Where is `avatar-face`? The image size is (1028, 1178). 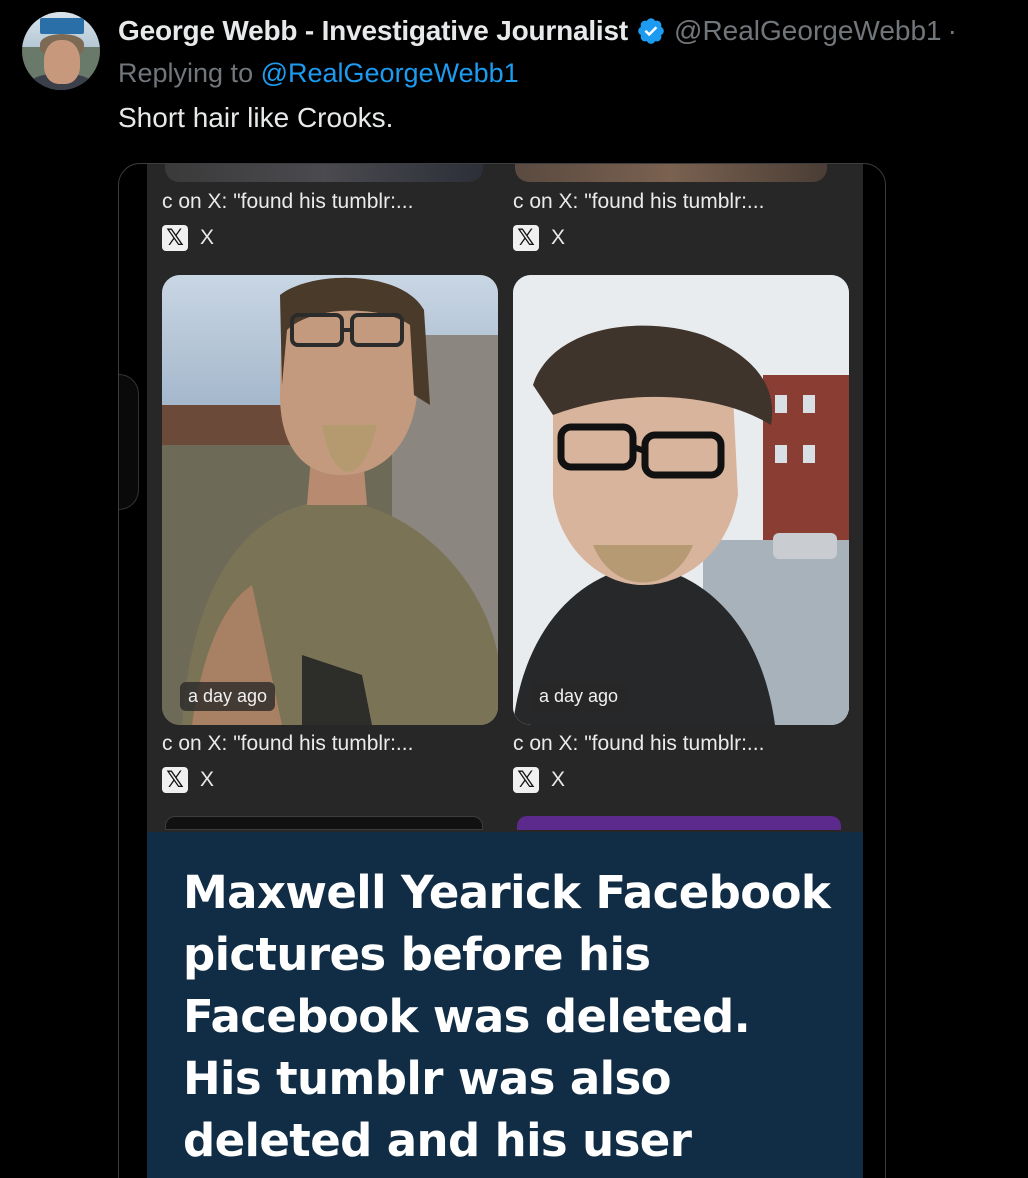
avatar-face is located at coordinates (62, 62).